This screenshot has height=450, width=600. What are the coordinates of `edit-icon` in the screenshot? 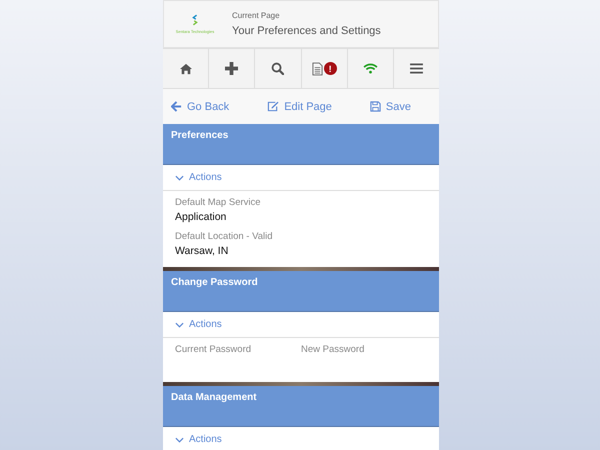 It's located at (273, 106).